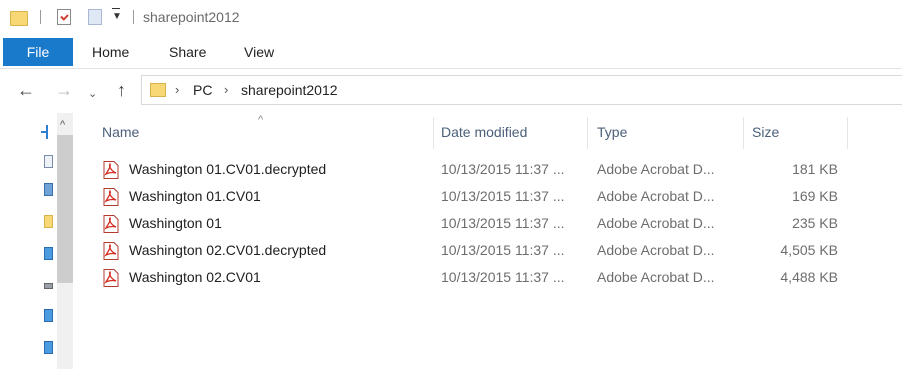 This screenshot has width=902, height=369. Describe the element at coordinates (521, 90) in the screenshot. I see `address-bar: › PC › sharepoint2012` at that location.